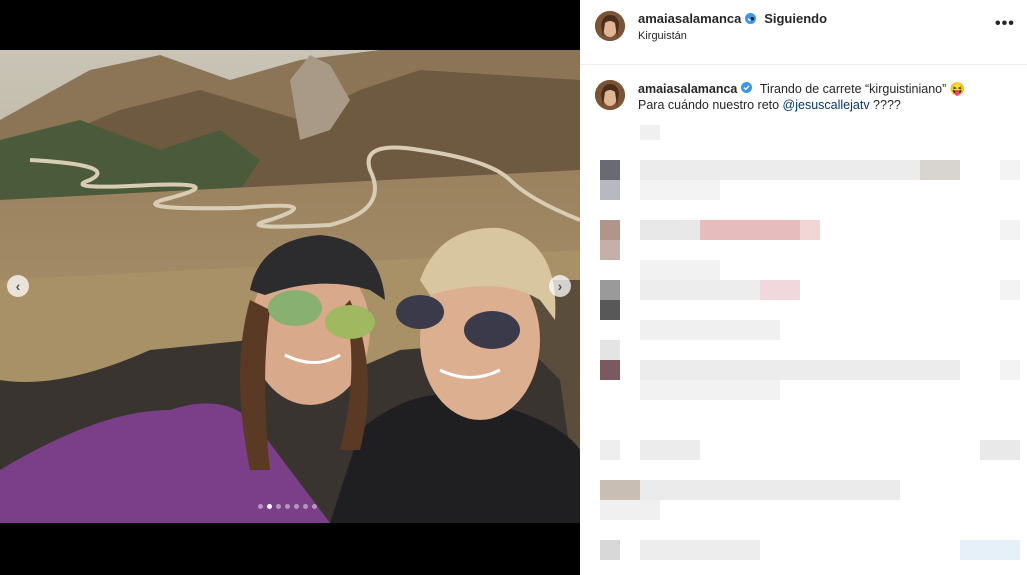 Image resolution: width=1027 pixels, height=575 pixels. I want to click on chevron-right-icon: ›, so click(560, 286).